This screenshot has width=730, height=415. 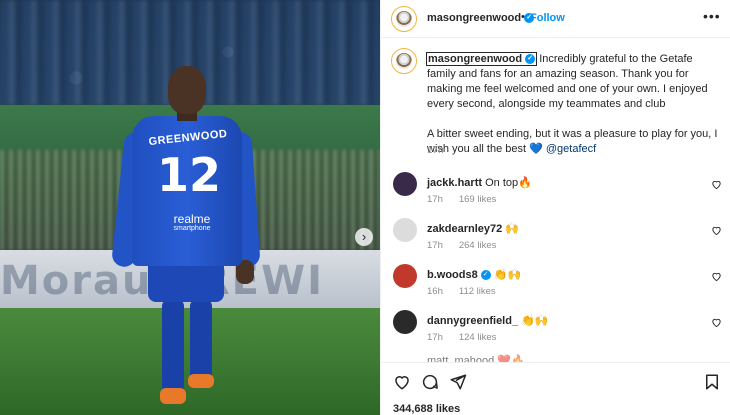 What do you see at coordinates (430, 382) in the screenshot?
I see `comment-icon` at bounding box center [430, 382].